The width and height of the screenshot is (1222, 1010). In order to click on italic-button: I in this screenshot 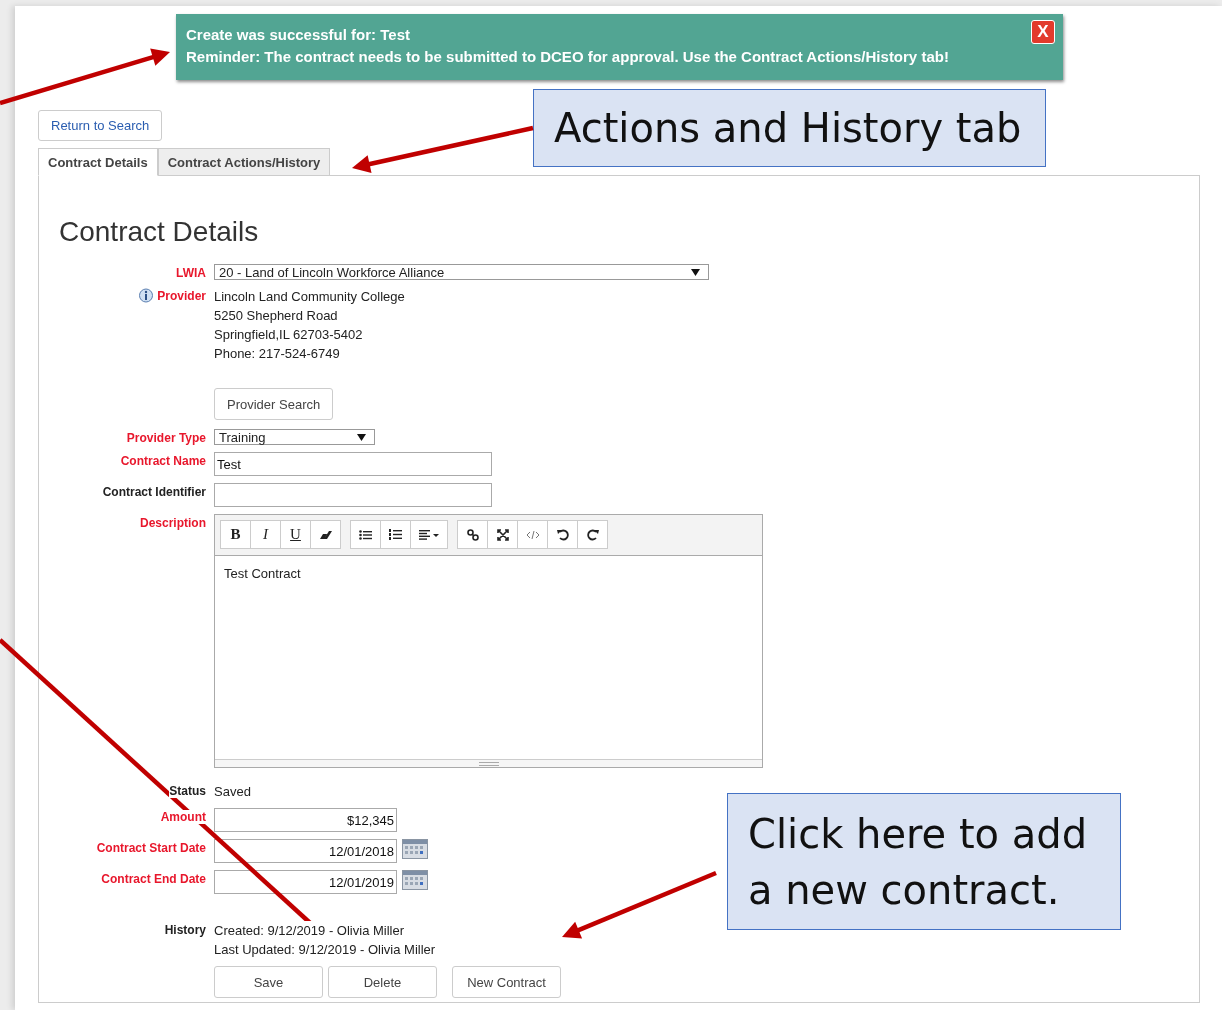, I will do `click(265, 534)`.